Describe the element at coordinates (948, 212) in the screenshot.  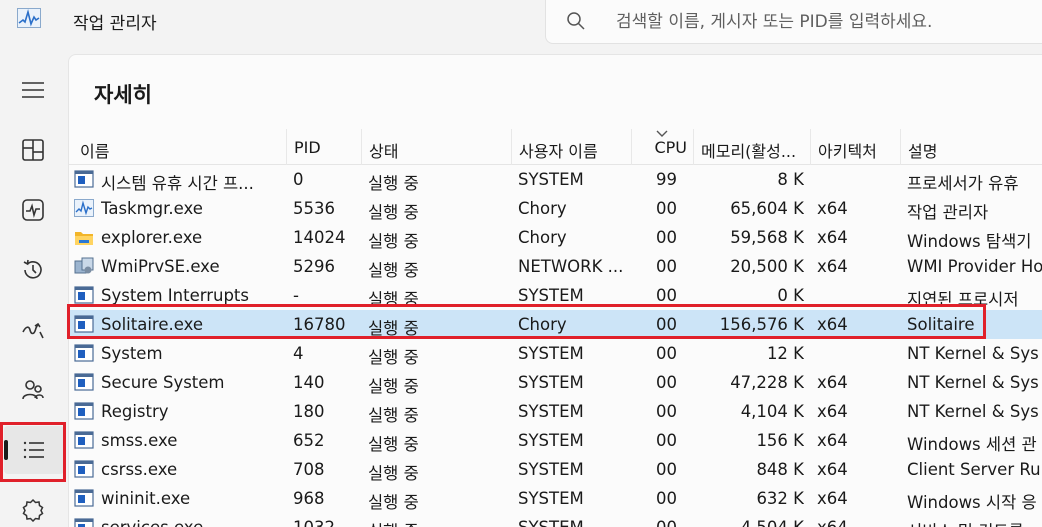
I see `process-description: 작업 관리자` at that location.